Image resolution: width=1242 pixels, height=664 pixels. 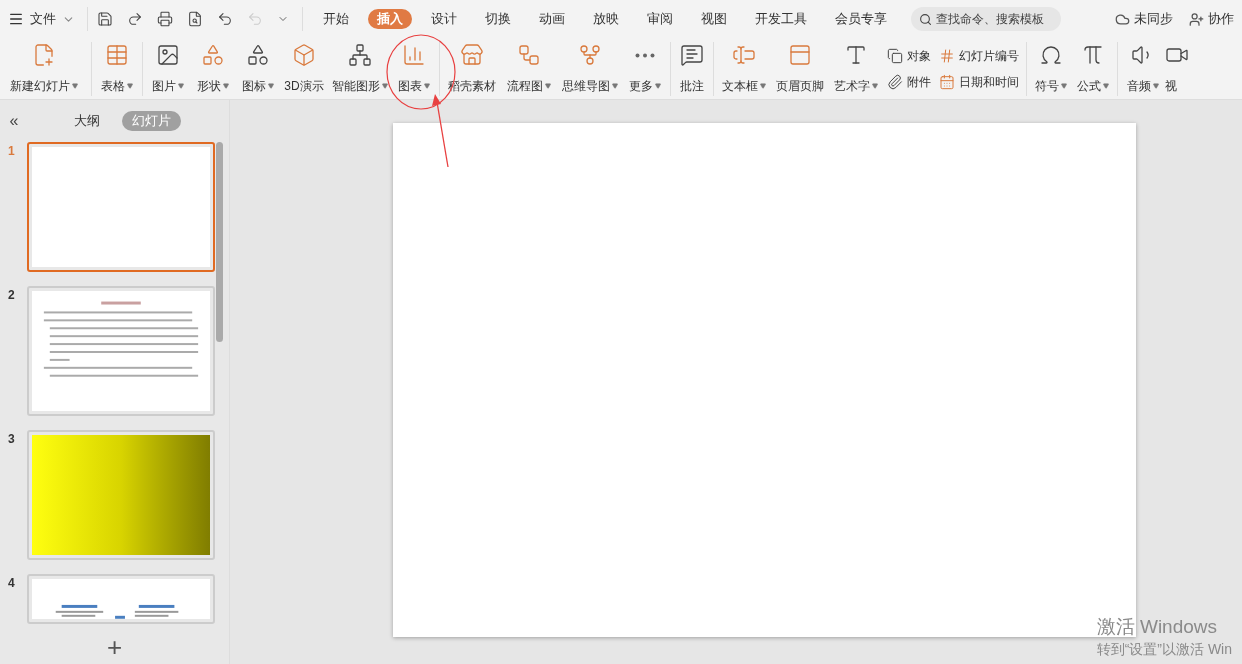 What do you see at coordinates (105, 19) in the screenshot?
I see `save-icon` at bounding box center [105, 19].